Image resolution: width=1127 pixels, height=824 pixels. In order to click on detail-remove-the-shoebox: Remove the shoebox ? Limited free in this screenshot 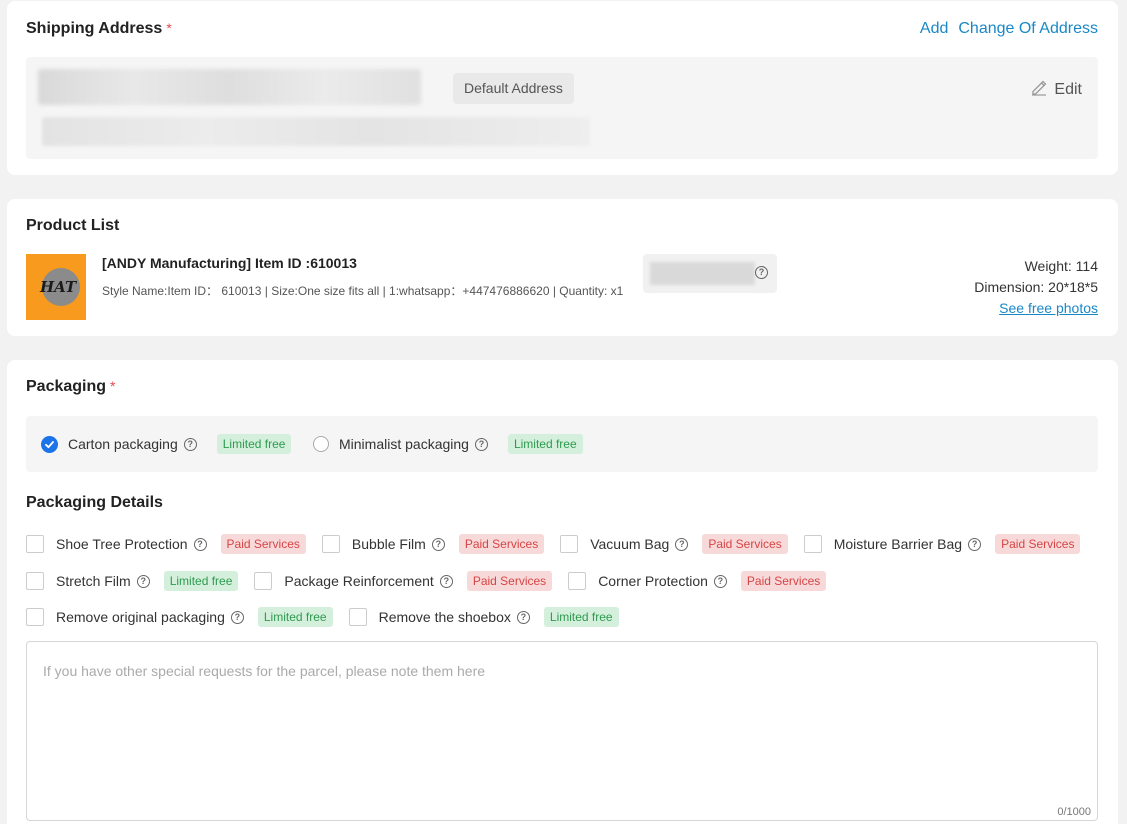, I will do `click(483, 617)`.